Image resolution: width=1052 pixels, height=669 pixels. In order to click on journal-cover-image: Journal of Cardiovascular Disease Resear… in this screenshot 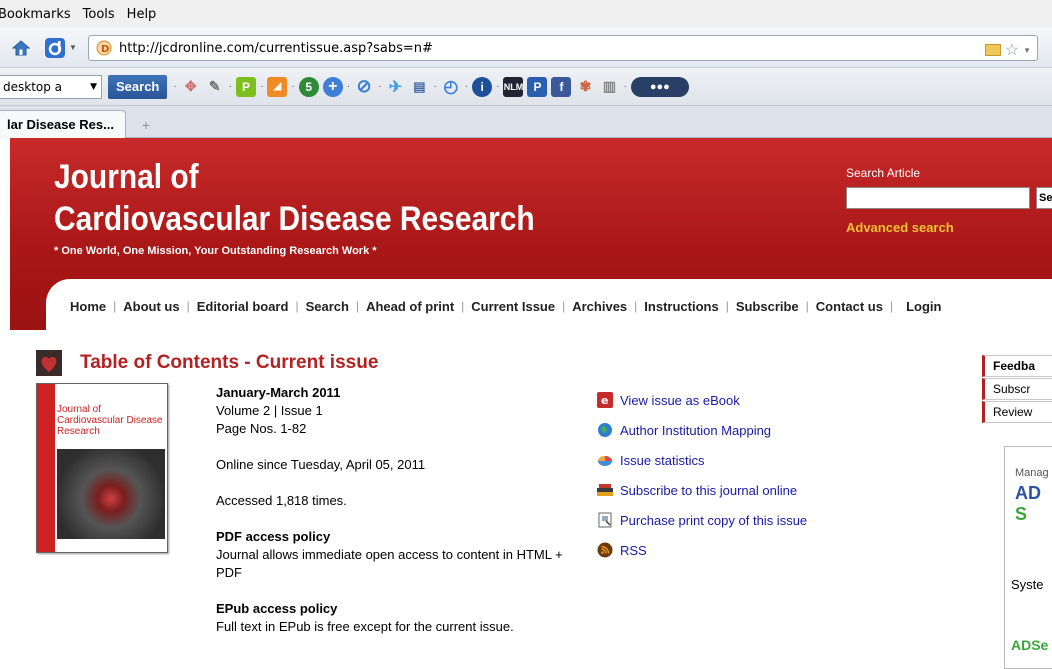, I will do `click(102, 468)`.